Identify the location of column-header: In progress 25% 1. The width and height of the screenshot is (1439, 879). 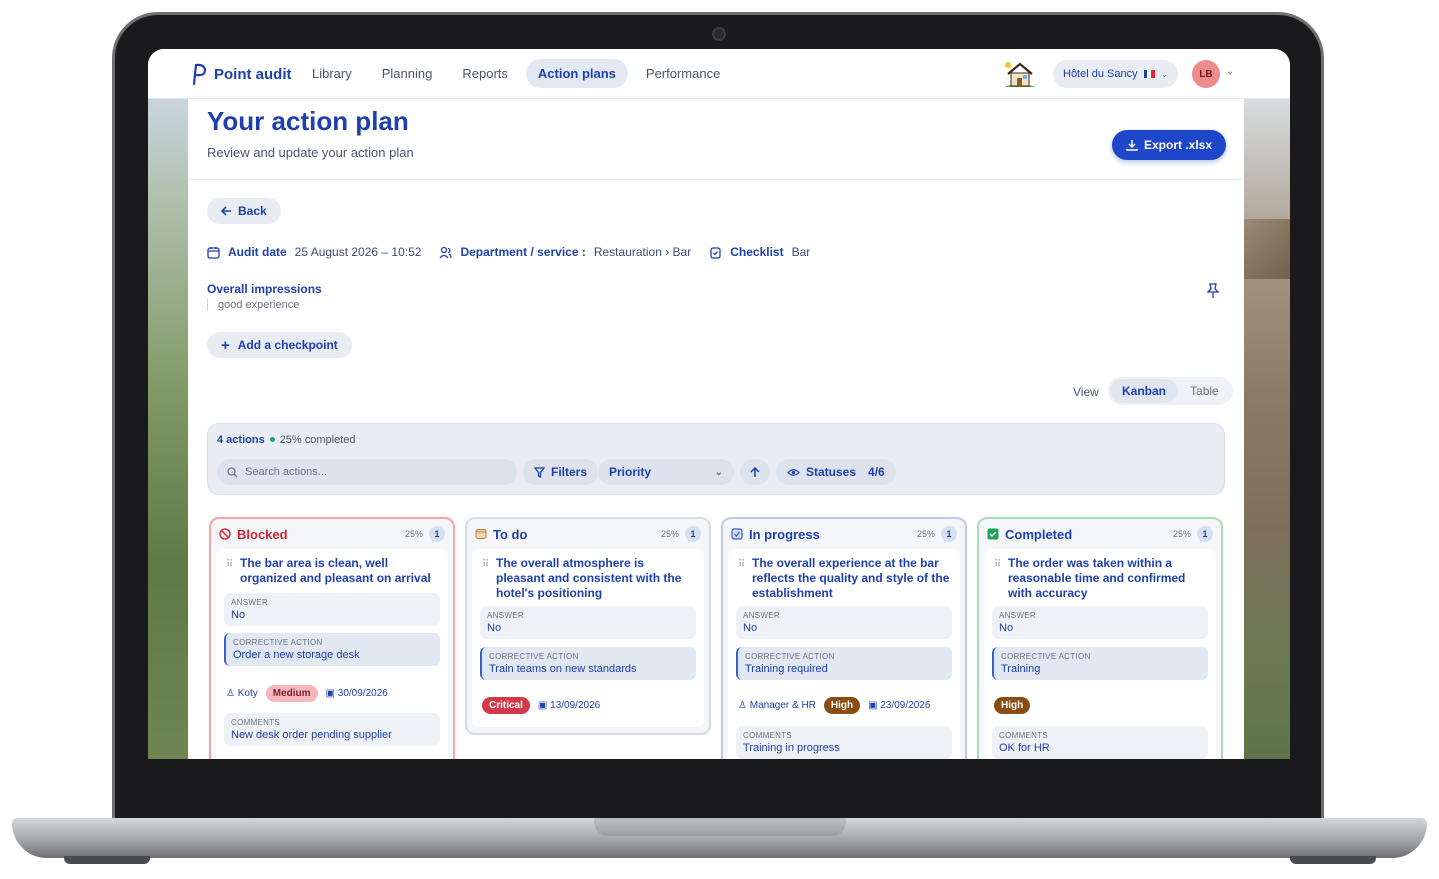
(844, 534).